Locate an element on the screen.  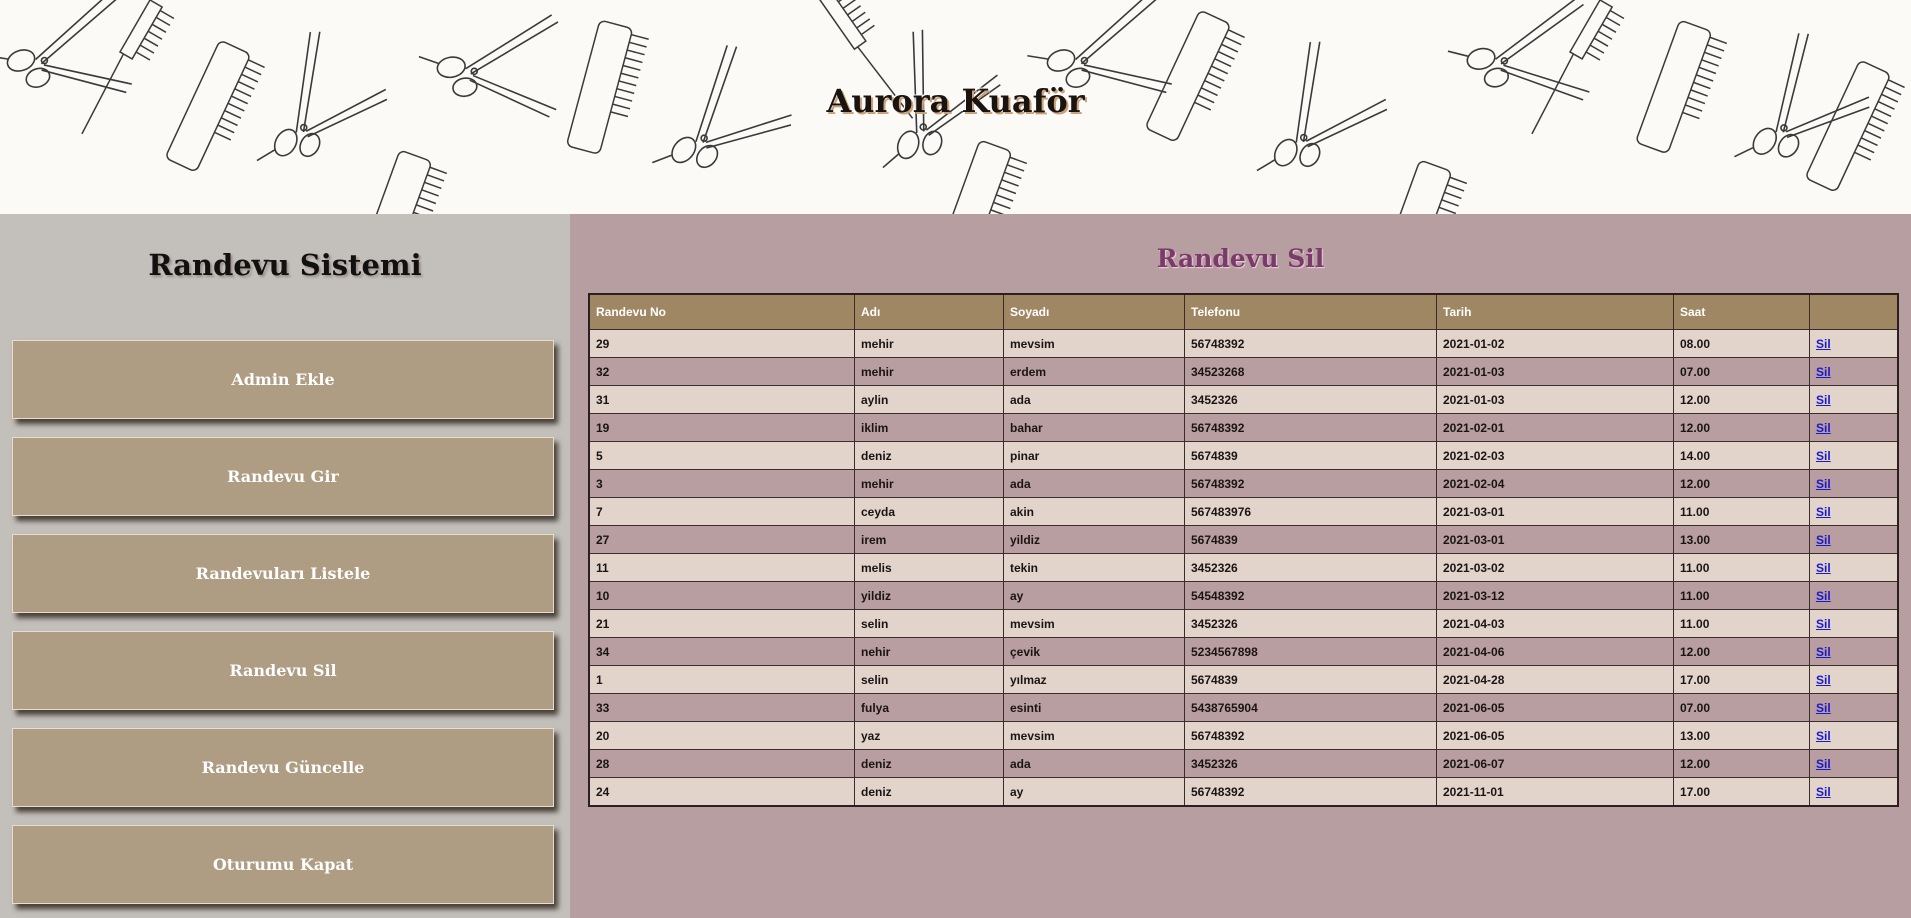
table-row: 28 deniz ada 3452326 2021-06-07 12.00 Sil is located at coordinates (1243, 763).